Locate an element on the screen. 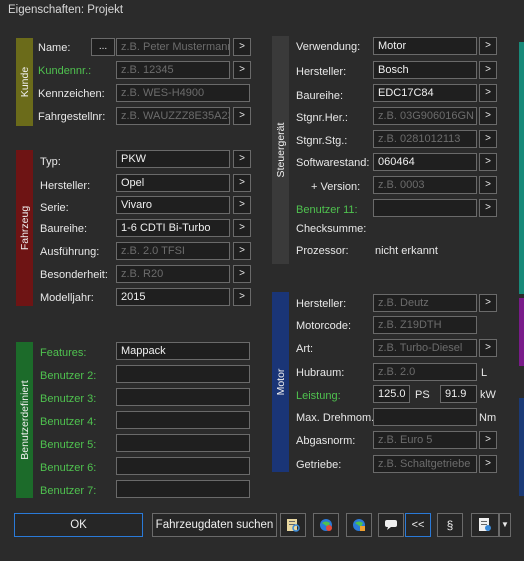 The image size is (524, 561). serie-input: Vivaro is located at coordinates (173, 205).